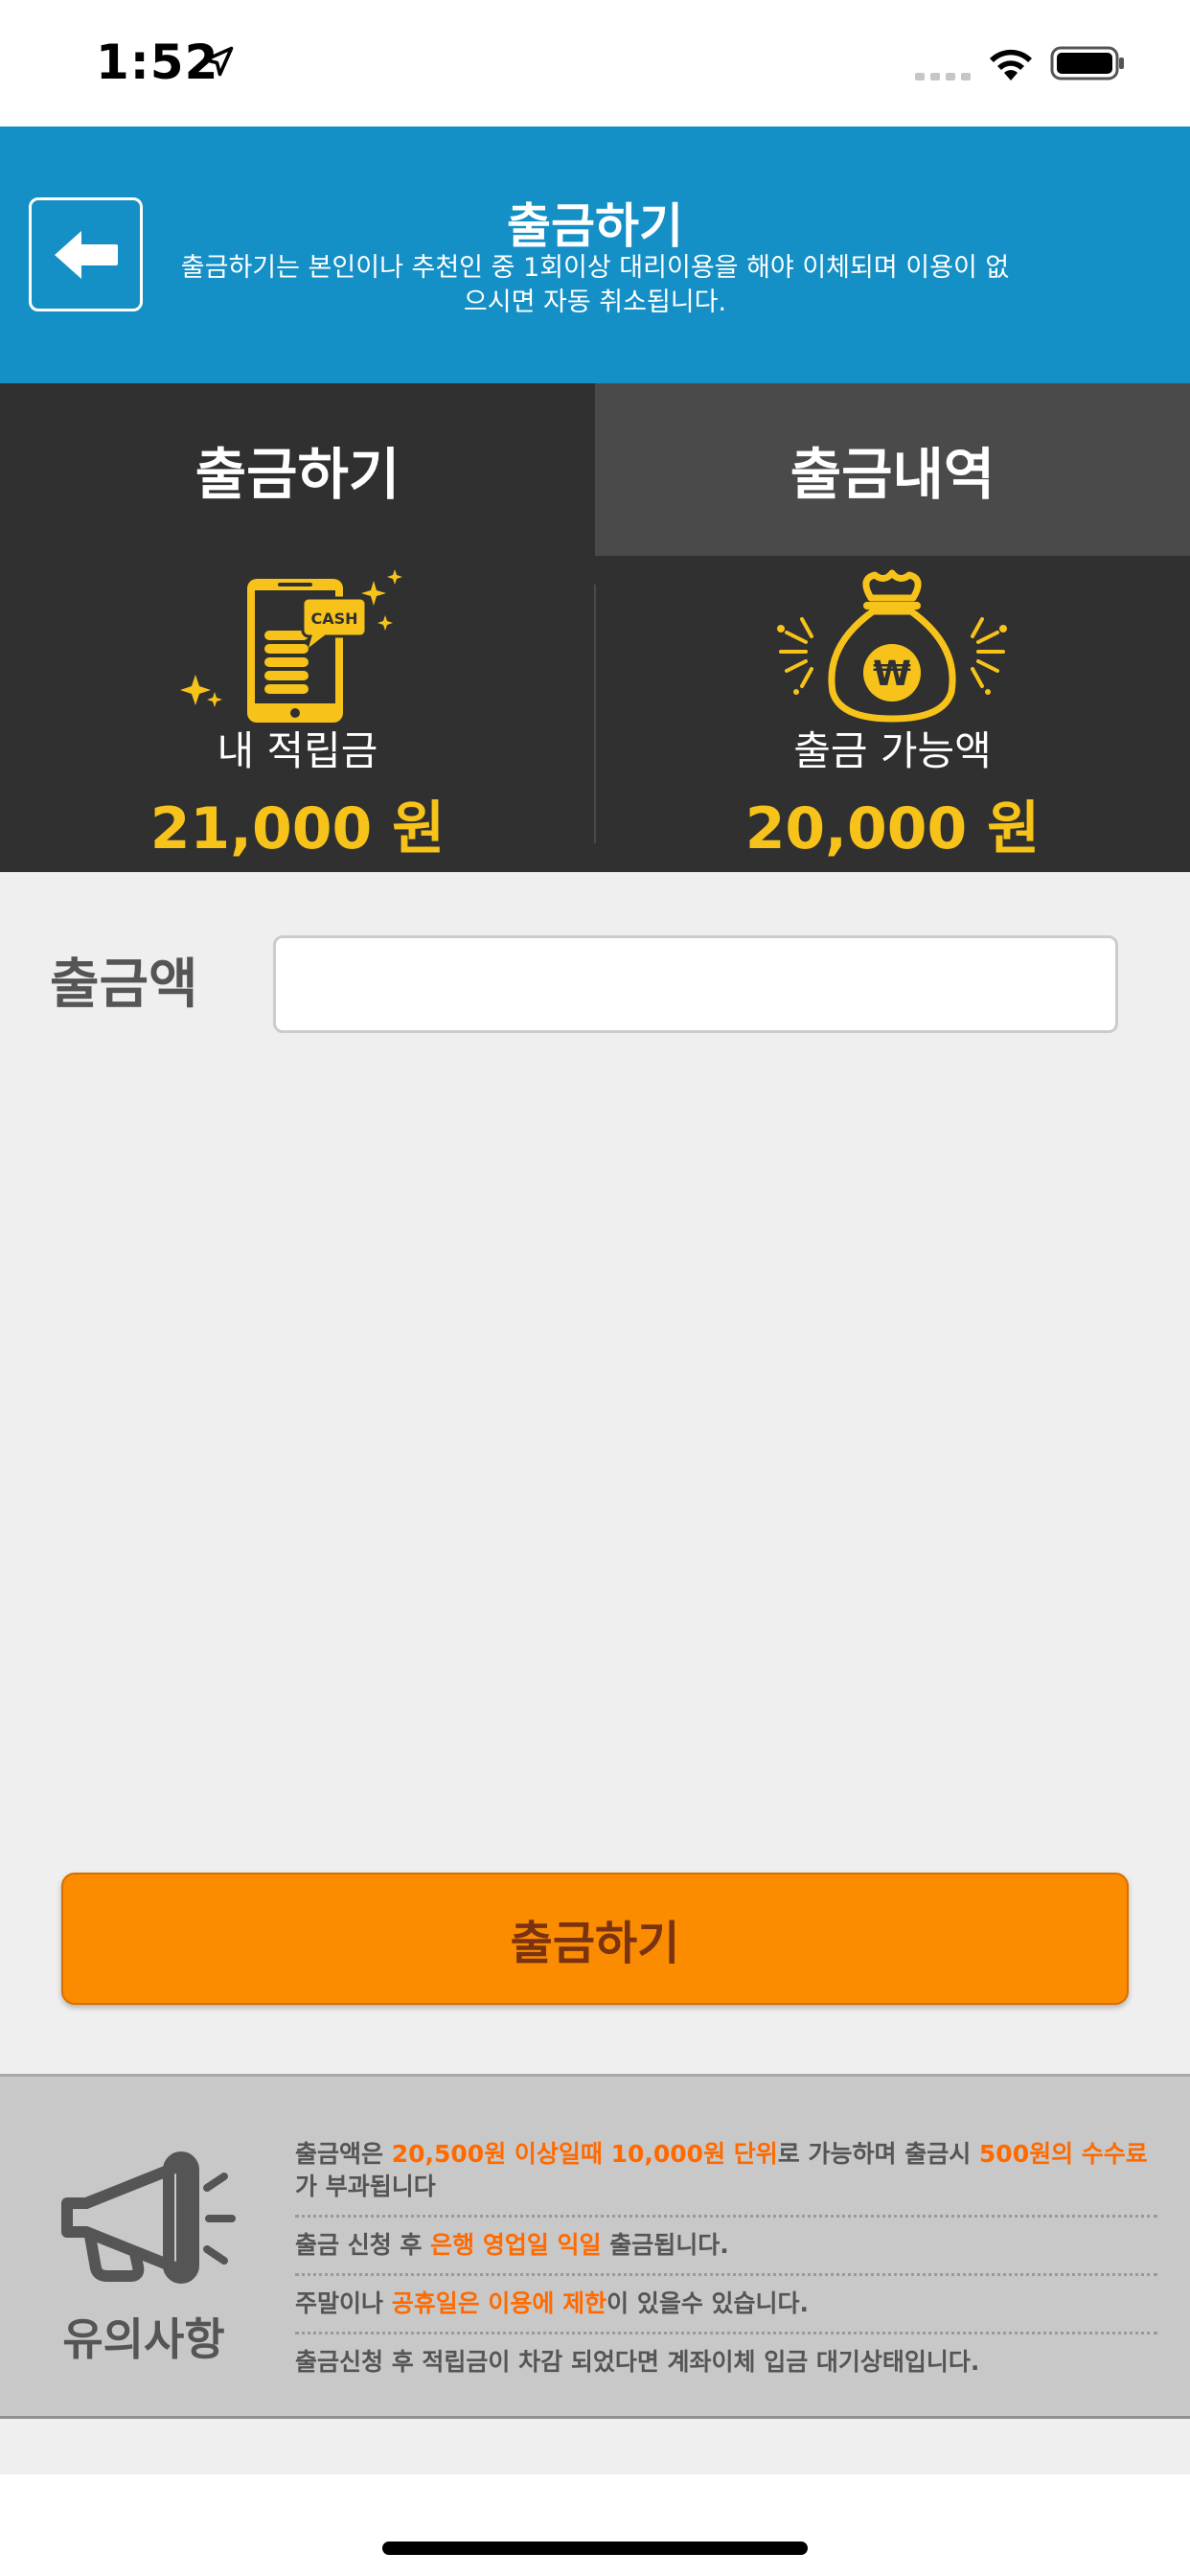  Describe the element at coordinates (1063, 2154) in the screenshot. I see `notice-highlight: 500원의 수수료` at that location.